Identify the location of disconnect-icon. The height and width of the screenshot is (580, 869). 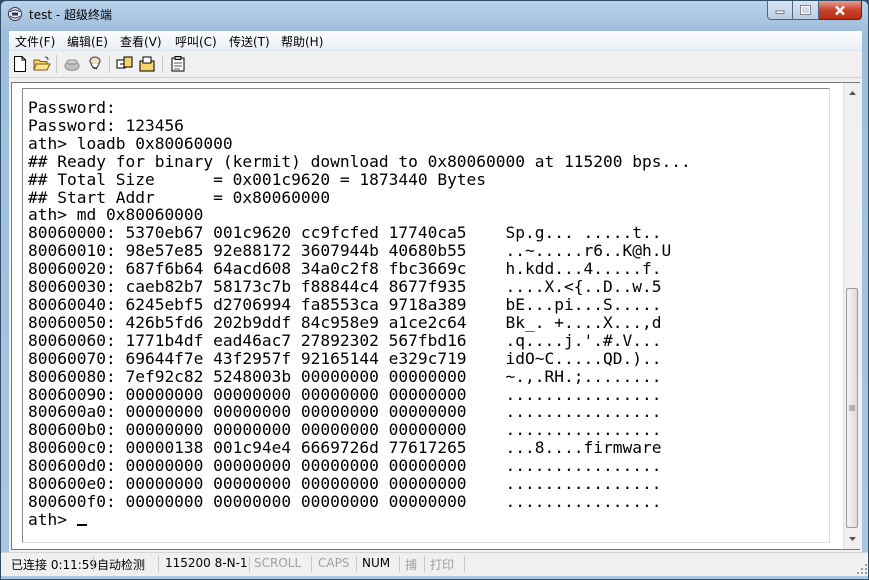
(95, 63).